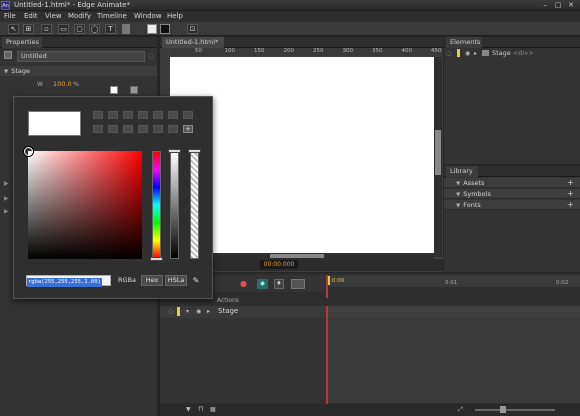  I want to click on hue-slider, so click(156, 205).